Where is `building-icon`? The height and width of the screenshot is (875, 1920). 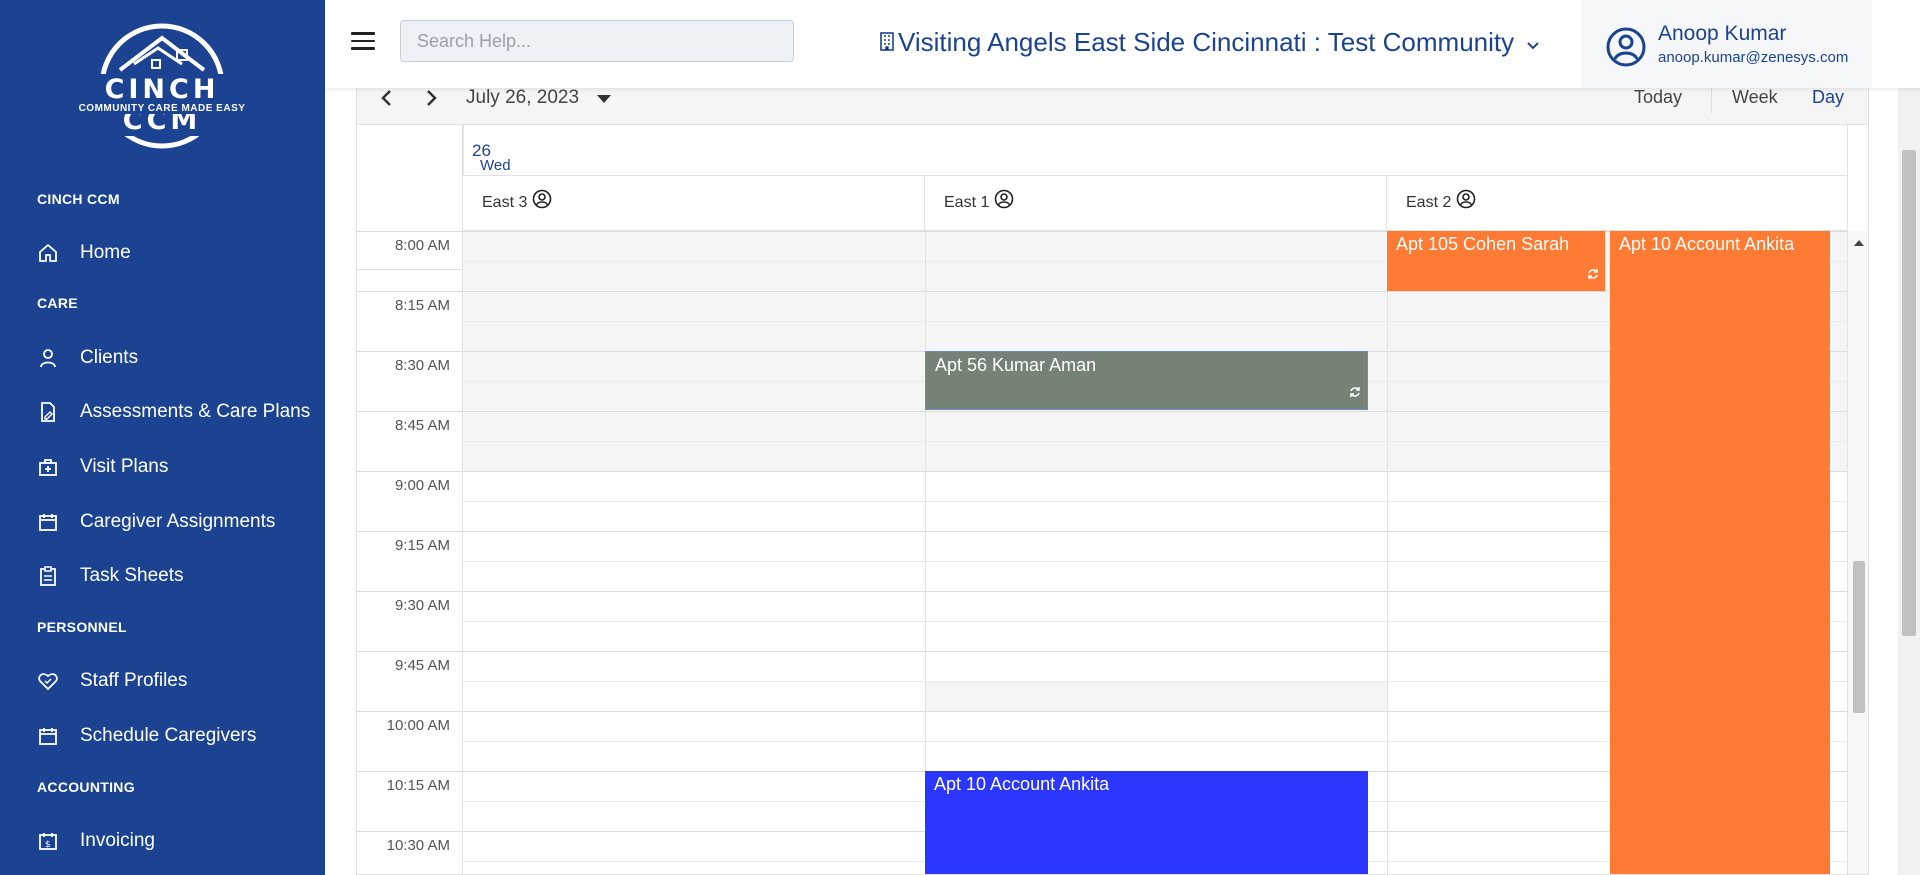 building-icon is located at coordinates (887, 42).